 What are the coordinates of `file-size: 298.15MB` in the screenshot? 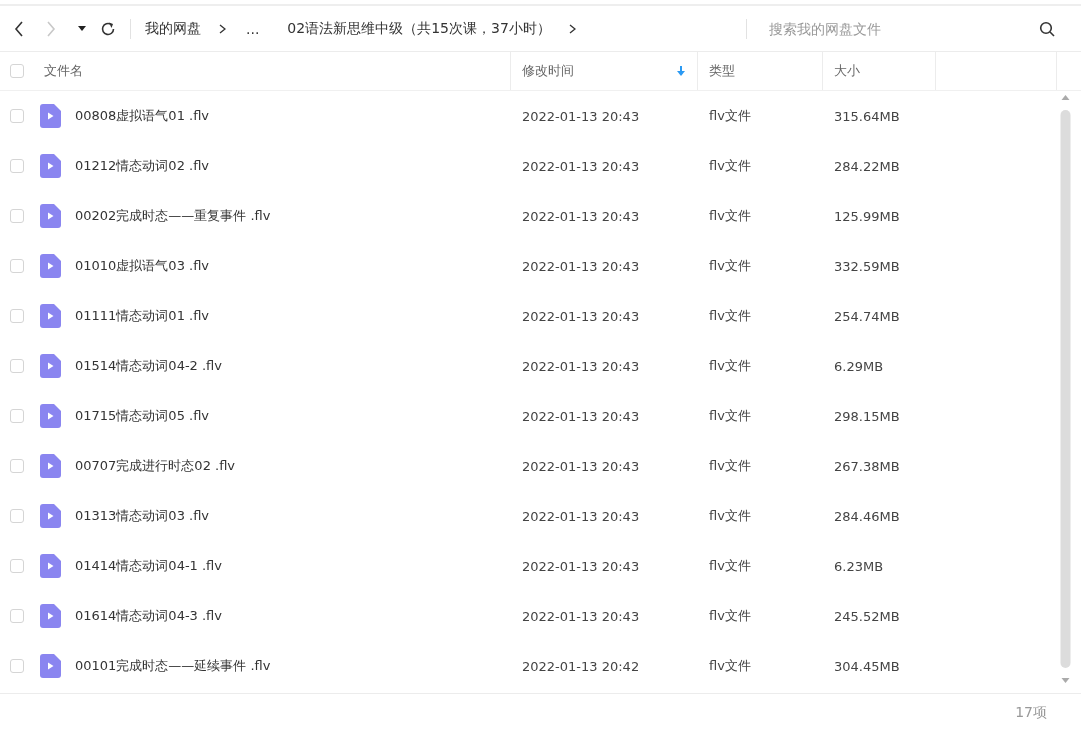 It's located at (867, 416).